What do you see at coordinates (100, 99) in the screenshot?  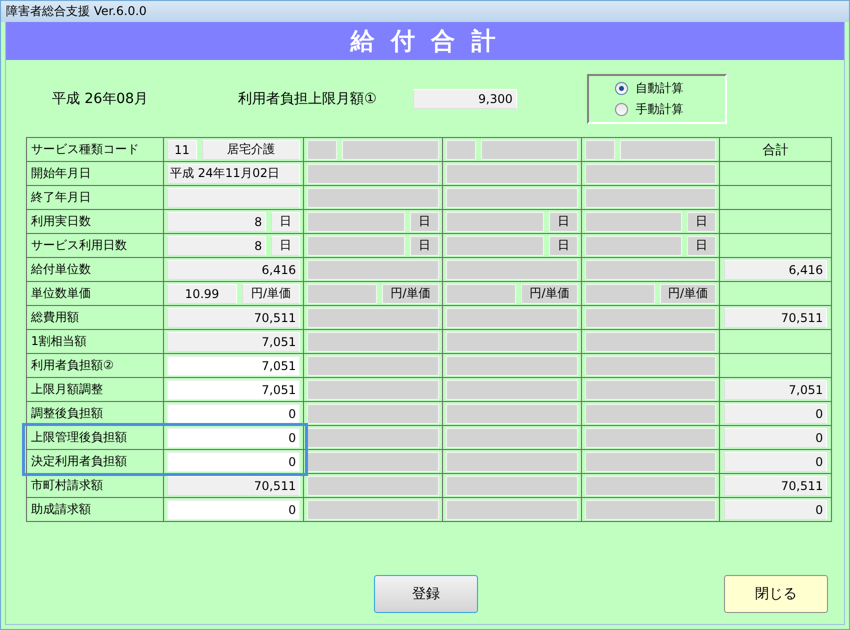 I see `month-text: 平成 26年08月` at bounding box center [100, 99].